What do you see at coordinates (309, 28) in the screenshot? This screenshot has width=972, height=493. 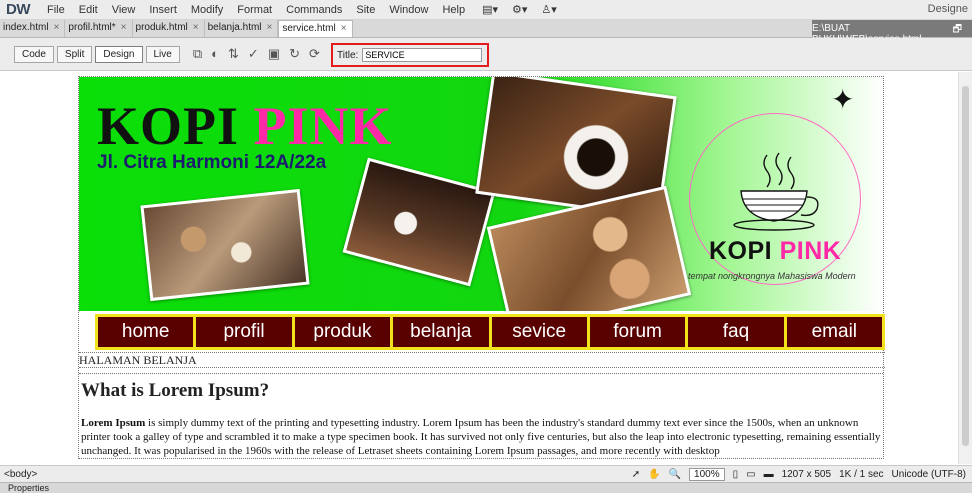 I see `tab-label: service.html` at bounding box center [309, 28].